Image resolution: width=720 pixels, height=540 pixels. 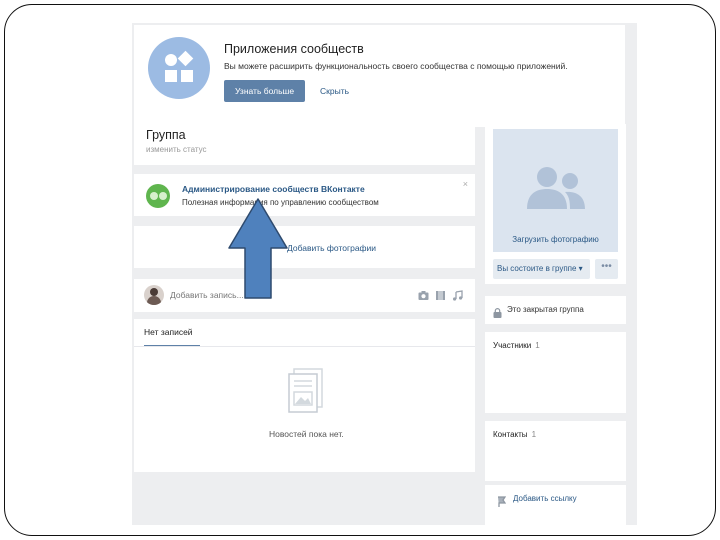 What do you see at coordinates (555, 505) in the screenshot?
I see `add-link-card: Добавить ссылку` at bounding box center [555, 505].